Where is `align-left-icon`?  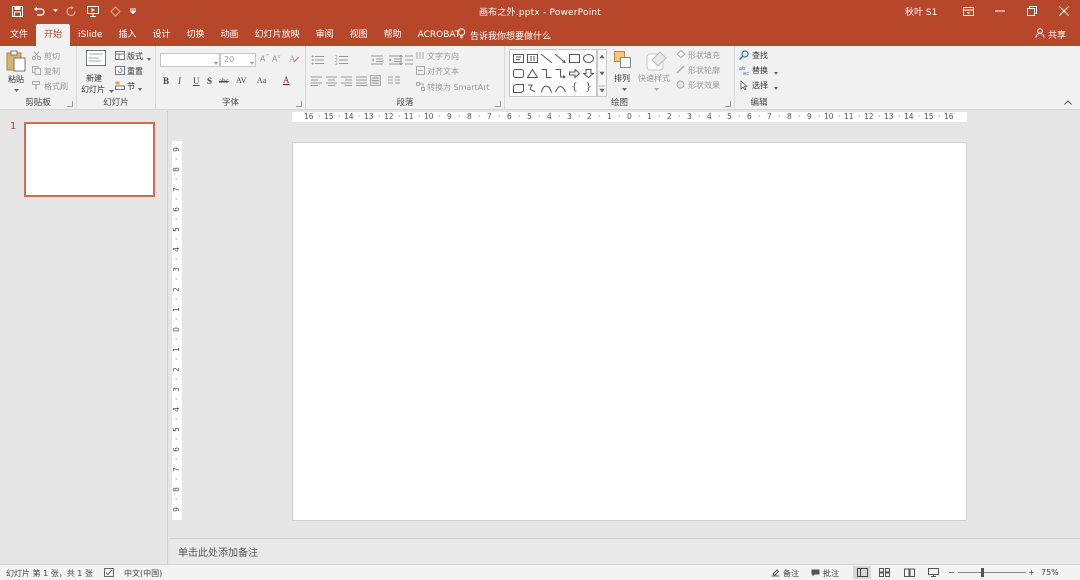 align-left-icon is located at coordinates (316, 82).